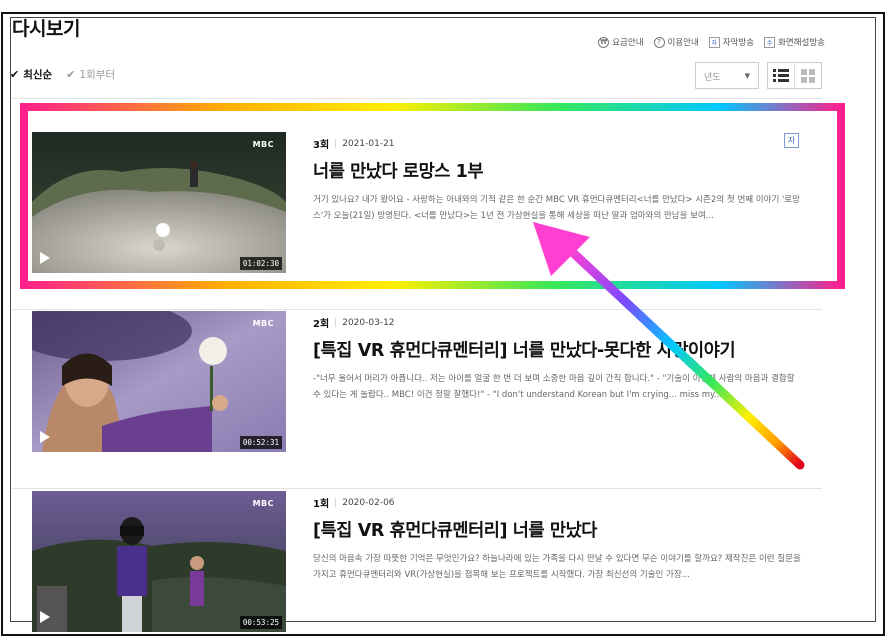  I want to click on episode-meta: 1회 | 2020-02-06, so click(354, 503).